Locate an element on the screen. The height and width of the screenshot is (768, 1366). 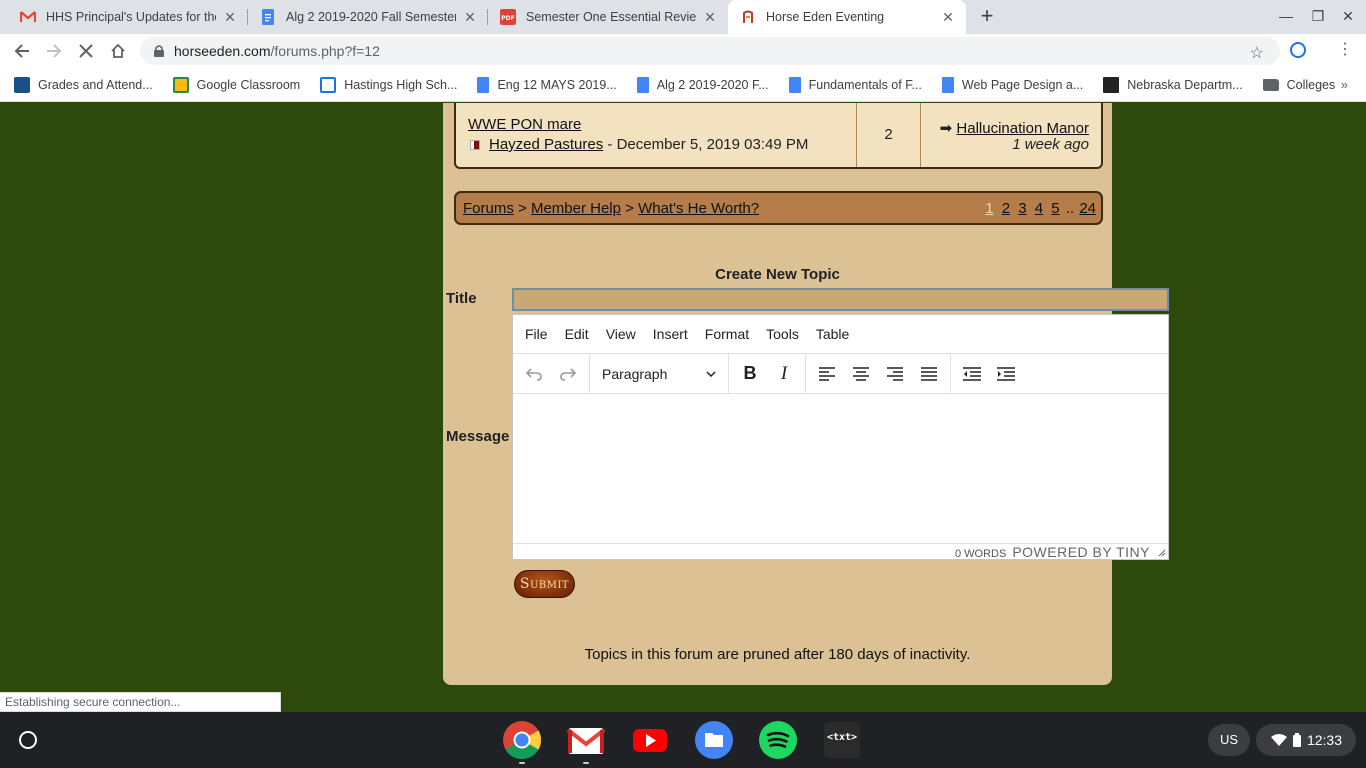
outdent-icon is located at coordinates (972, 374).